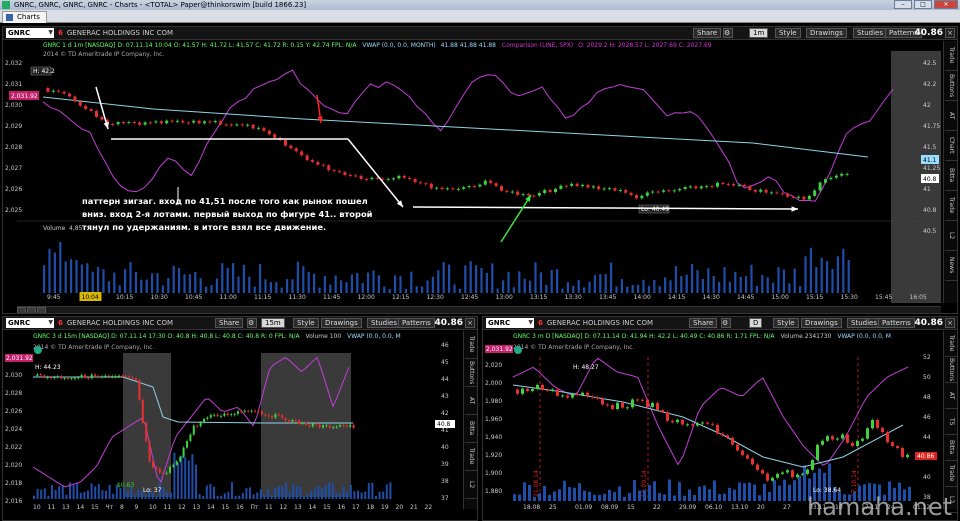 The width and height of the screenshot is (960, 521). I want to click on maximize-button: □, so click(923, 4).